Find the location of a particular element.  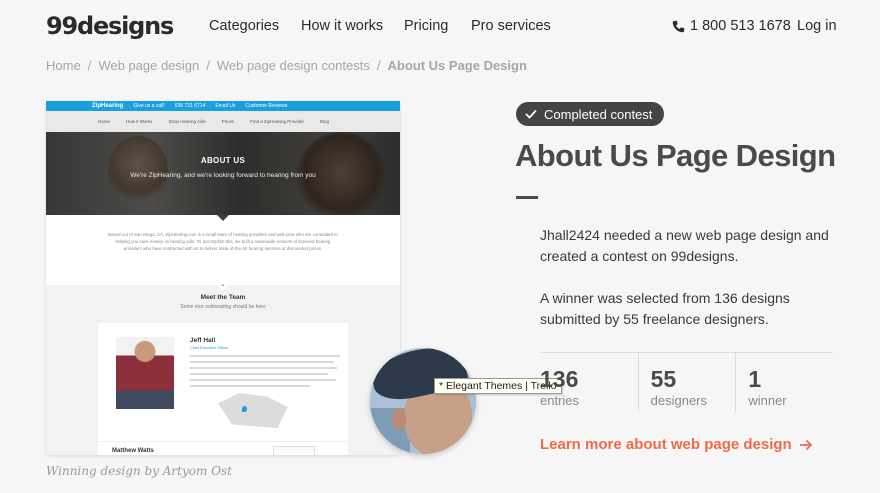

breadcrumb-current: About Us Page Design is located at coordinates (457, 65).